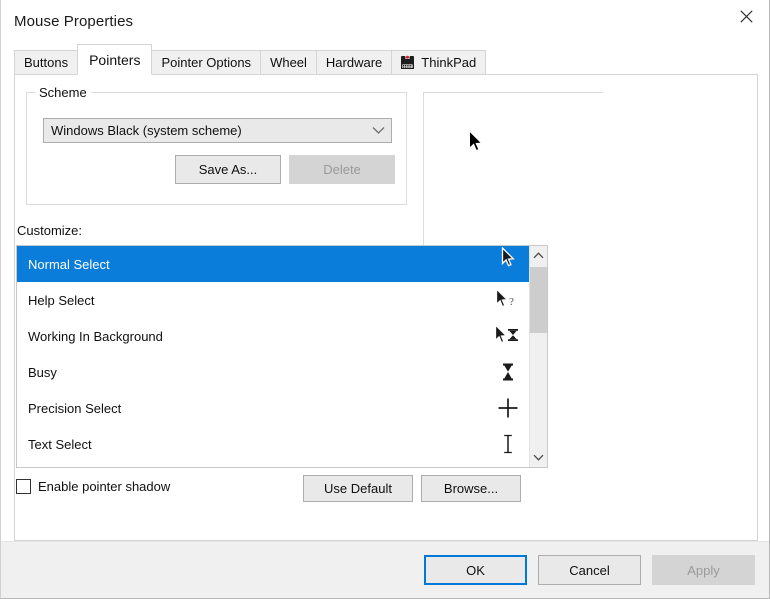 This screenshot has width=770, height=599. I want to click on chevron-up-icon, so click(538, 255).